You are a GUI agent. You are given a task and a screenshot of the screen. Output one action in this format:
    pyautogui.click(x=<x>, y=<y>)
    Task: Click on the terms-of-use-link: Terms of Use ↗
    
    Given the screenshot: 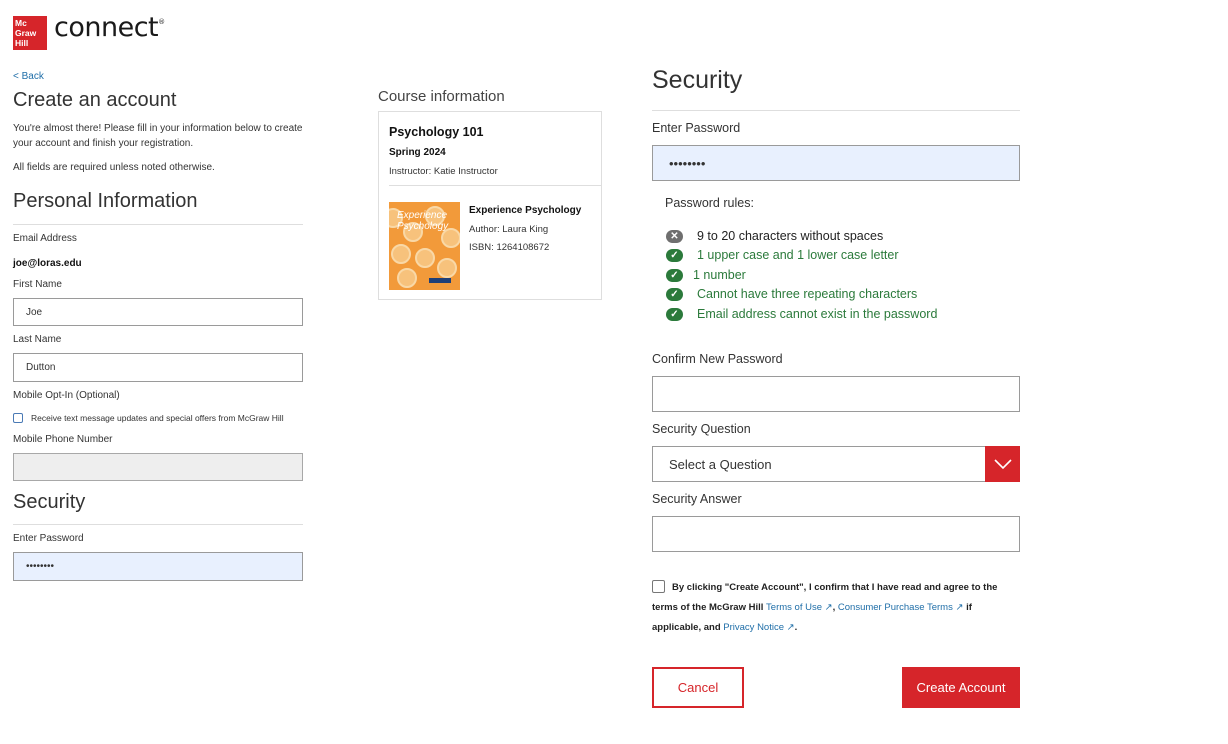 What is the action you would take?
    pyautogui.click(x=799, y=607)
    